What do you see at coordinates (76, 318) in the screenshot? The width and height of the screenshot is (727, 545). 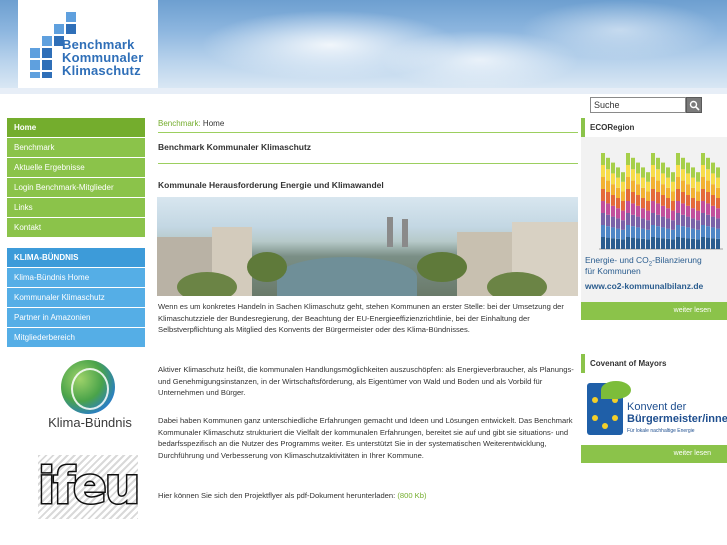 I see `nav-item-partner-amazonien: Partner in Amazonien` at bounding box center [76, 318].